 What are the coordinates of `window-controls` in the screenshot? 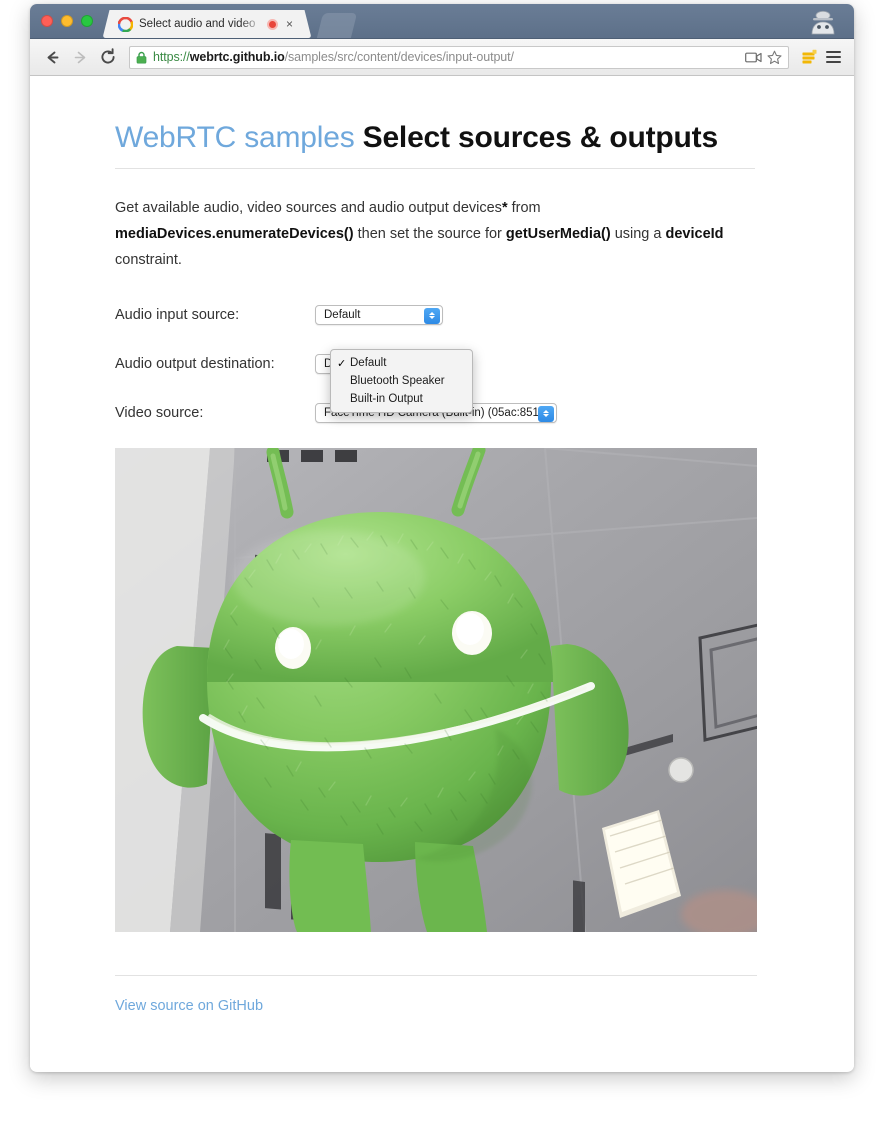 It's located at (67, 21).